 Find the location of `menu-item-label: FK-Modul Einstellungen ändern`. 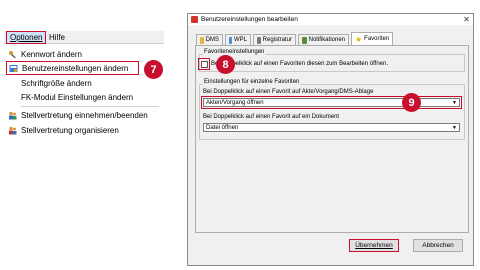

menu-item-label: FK-Modul Einstellungen ändern is located at coordinates (77, 97).